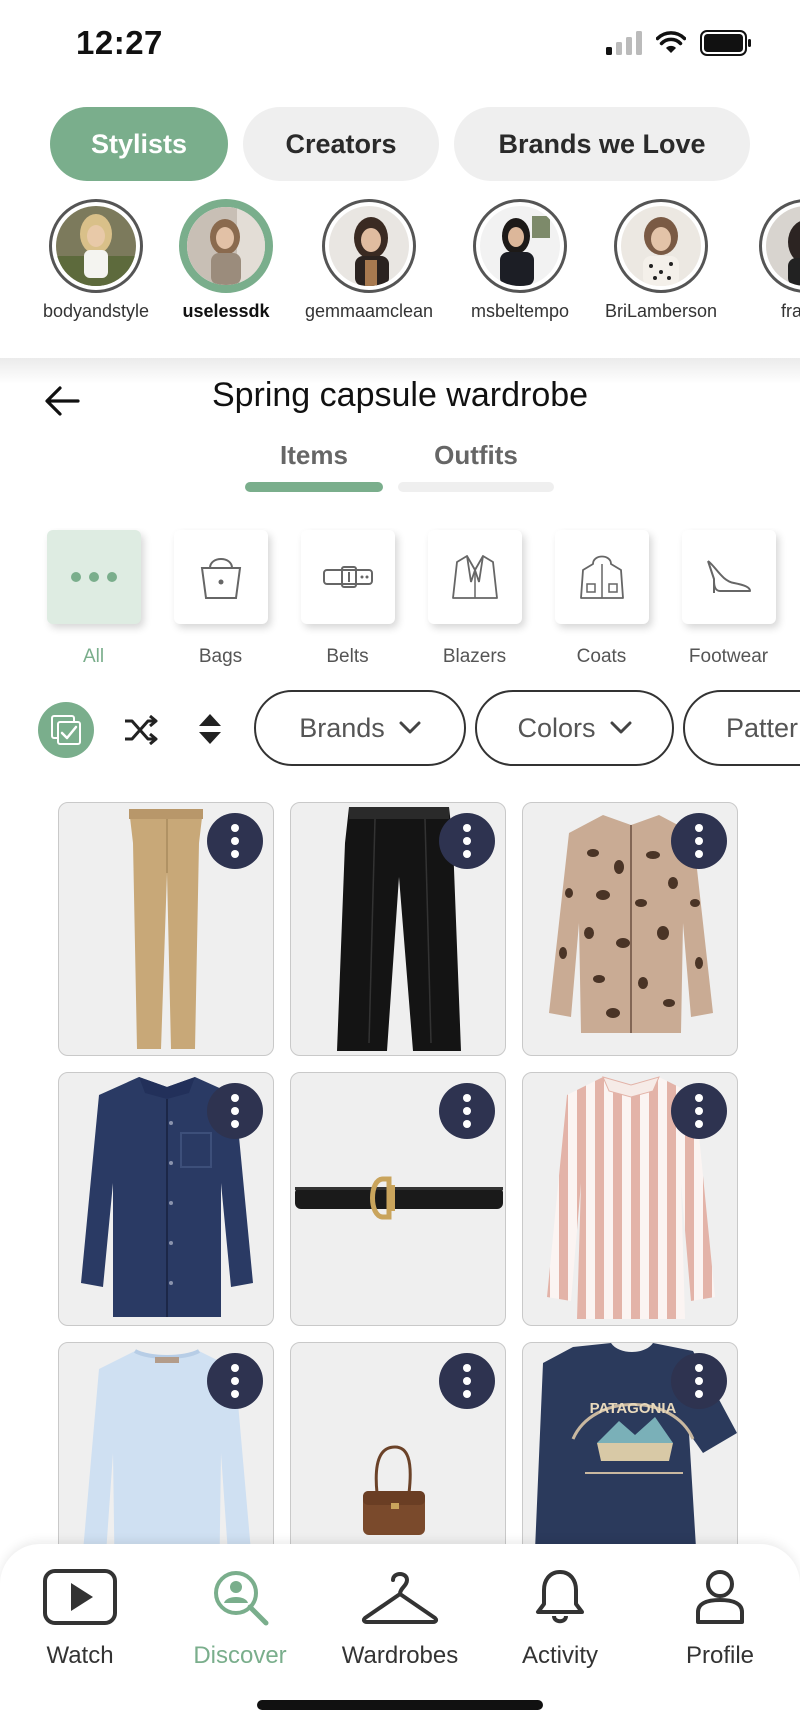  Describe the element at coordinates (96, 311) in the screenshot. I see `stylist-name: bodyandstyle` at that location.